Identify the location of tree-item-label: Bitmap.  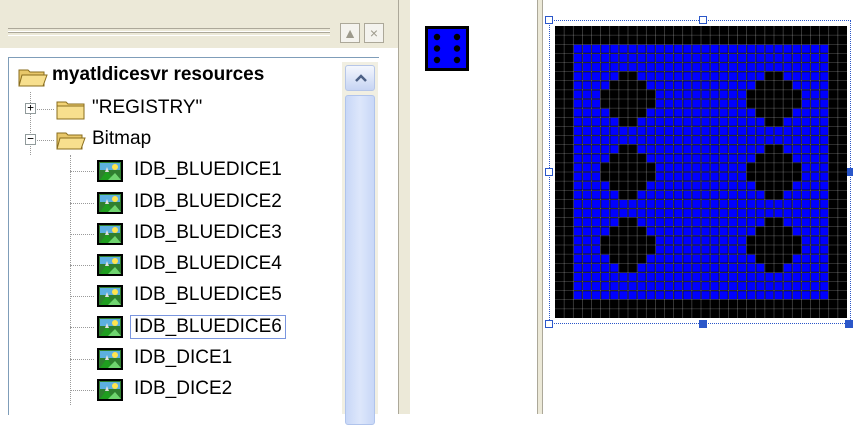
(122, 139).